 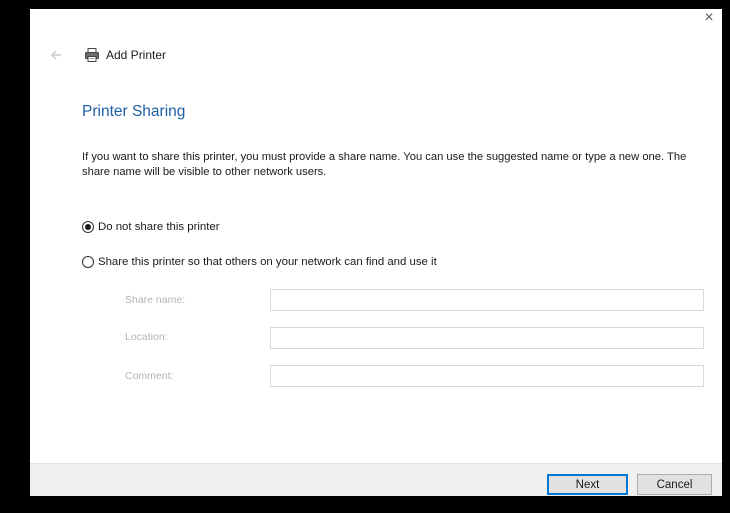 What do you see at coordinates (149, 376) in the screenshot?
I see `comment-label: Comment:` at bounding box center [149, 376].